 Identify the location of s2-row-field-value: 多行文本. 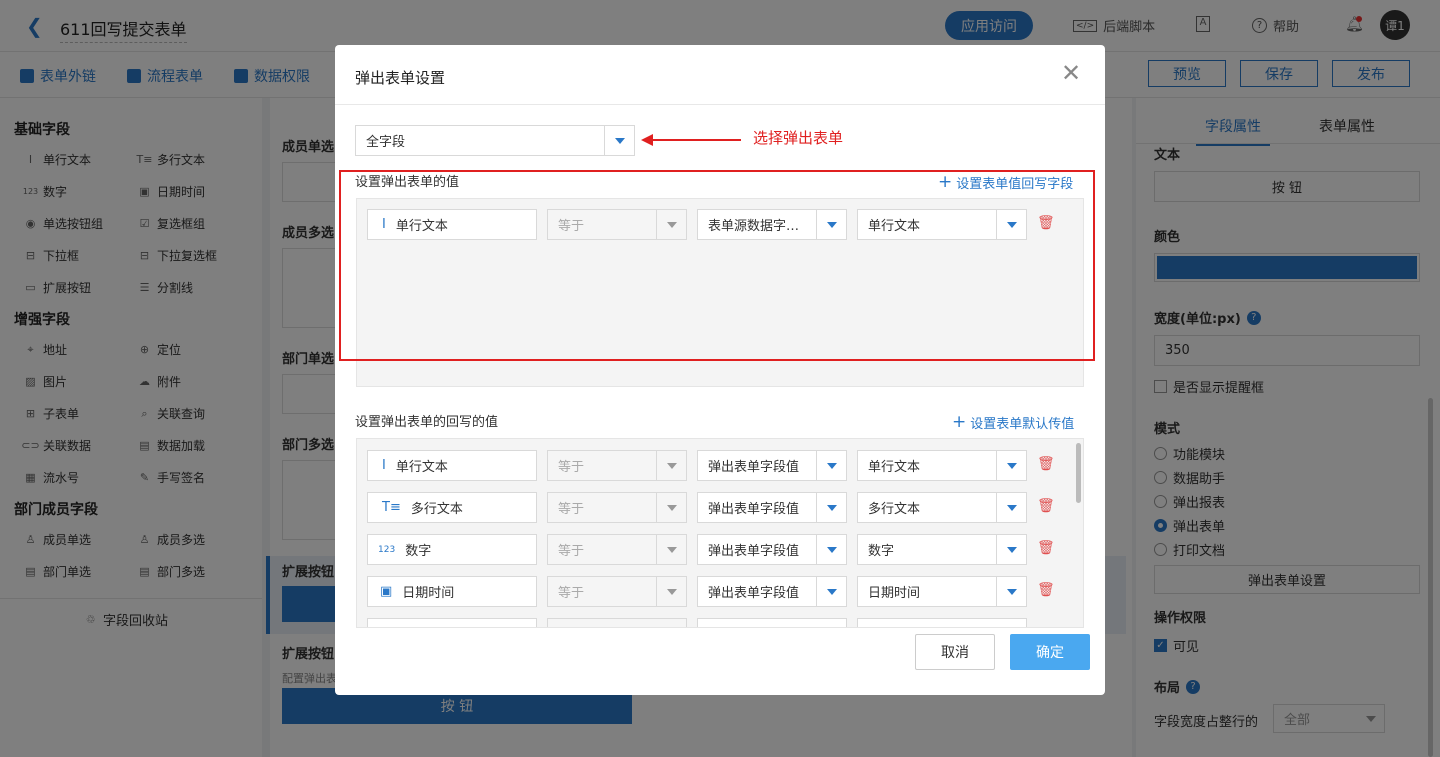
(436, 509).